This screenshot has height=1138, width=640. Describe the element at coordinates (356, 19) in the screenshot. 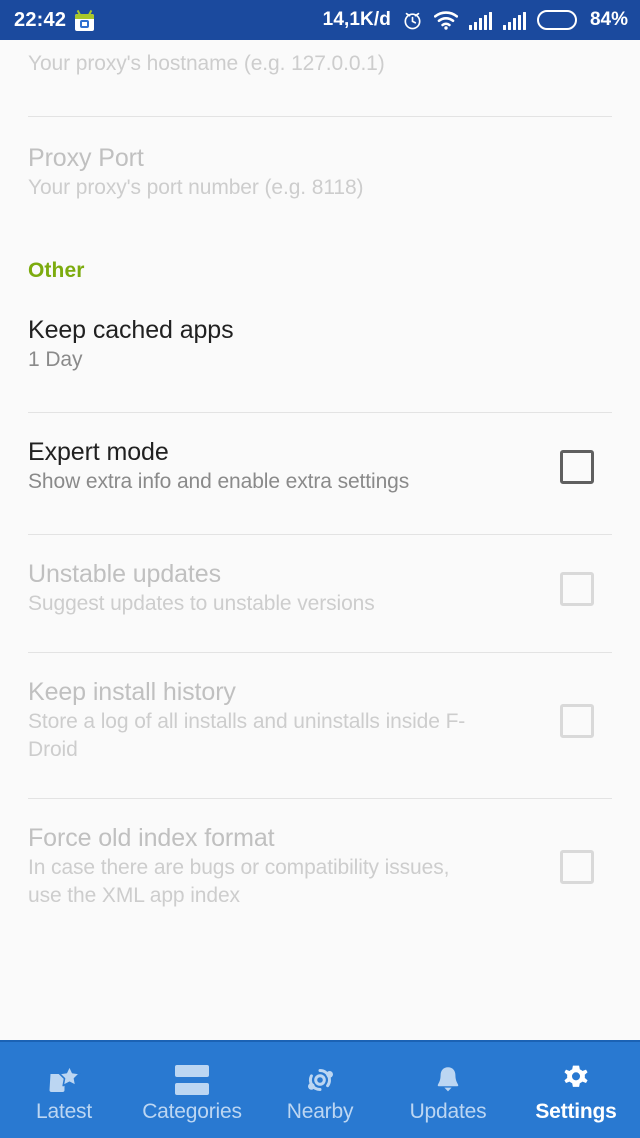

I see `data-rate-indicator: 14,1K/d` at that location.